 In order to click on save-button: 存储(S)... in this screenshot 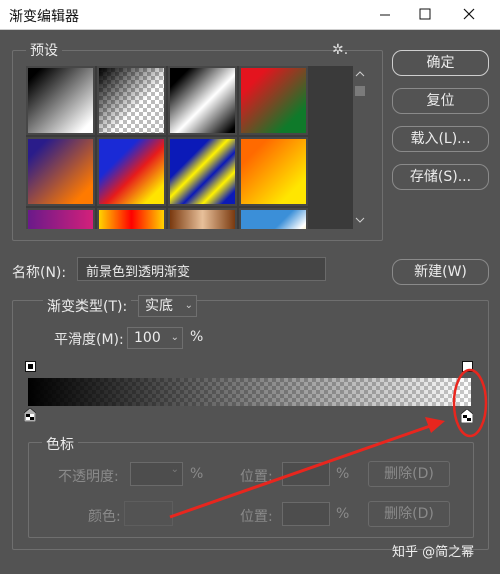, I will do `click(440, 177)`.